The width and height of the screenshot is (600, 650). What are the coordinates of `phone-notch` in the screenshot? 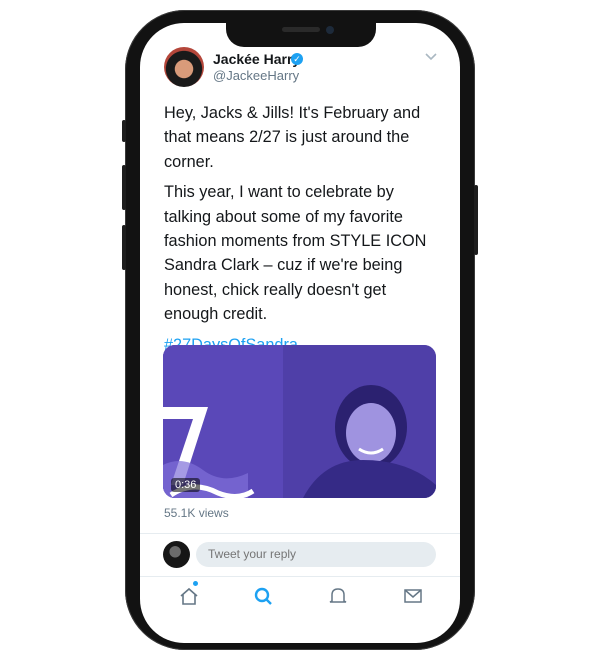 It's located at (301, 35).